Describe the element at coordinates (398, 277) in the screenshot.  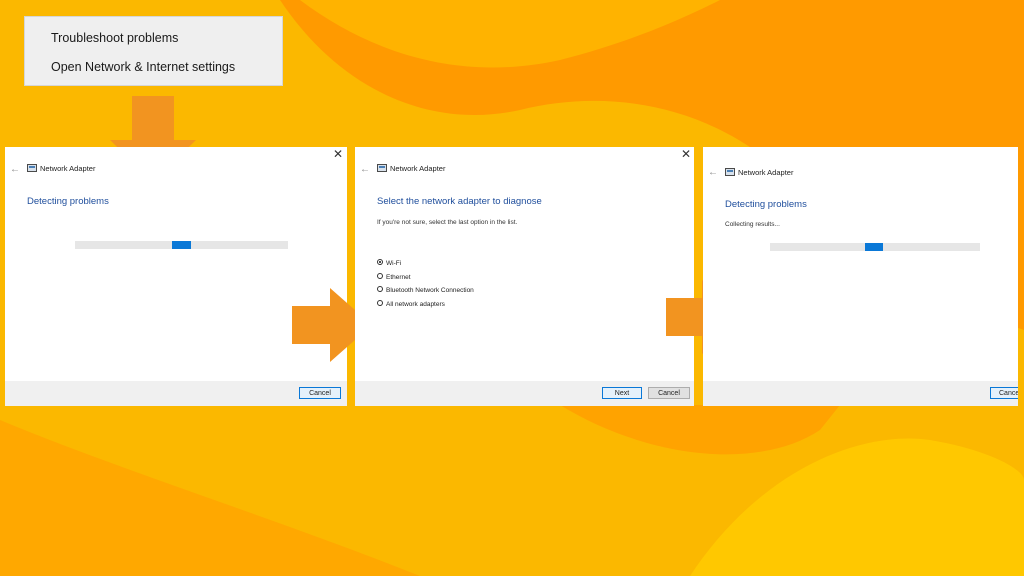
I see `radio-label: Ethernet` at that location.